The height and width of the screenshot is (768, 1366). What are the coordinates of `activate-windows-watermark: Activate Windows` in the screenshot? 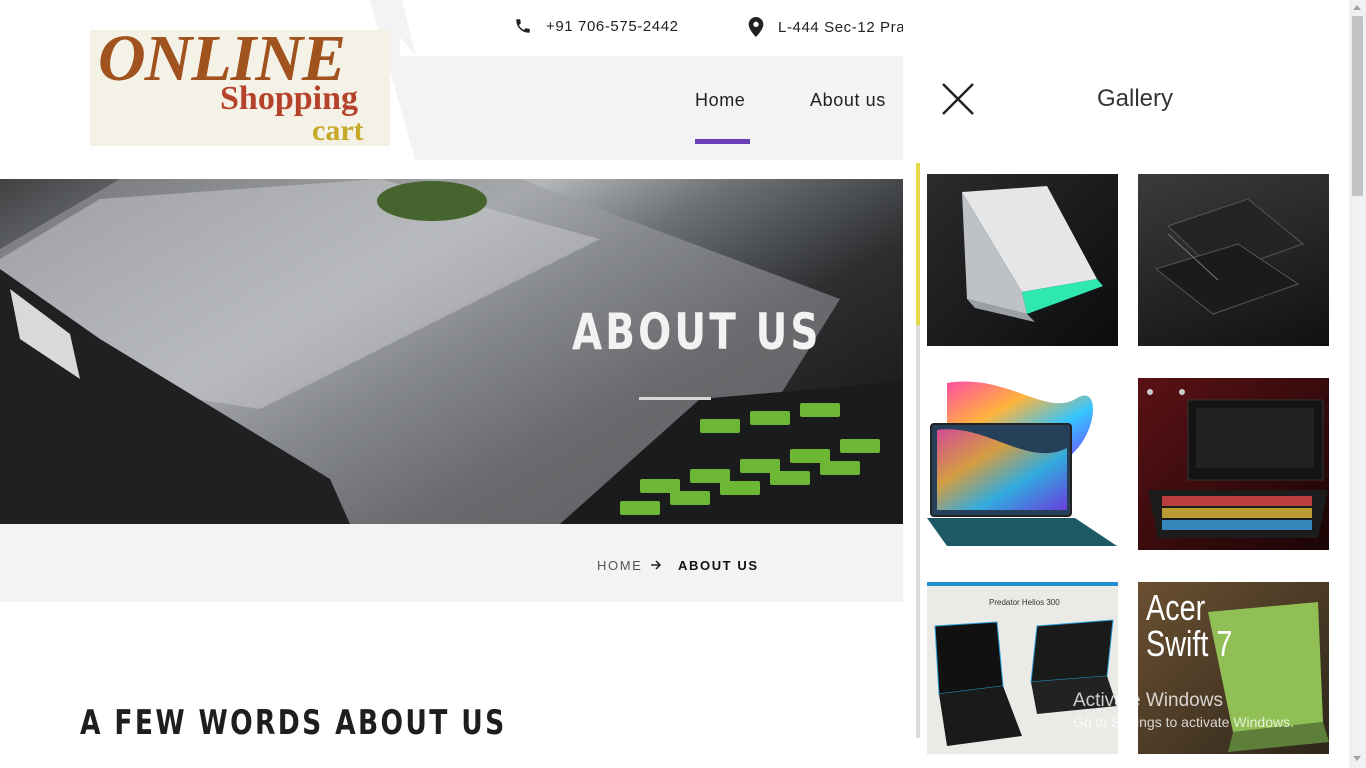 It's located at (1148, 700).